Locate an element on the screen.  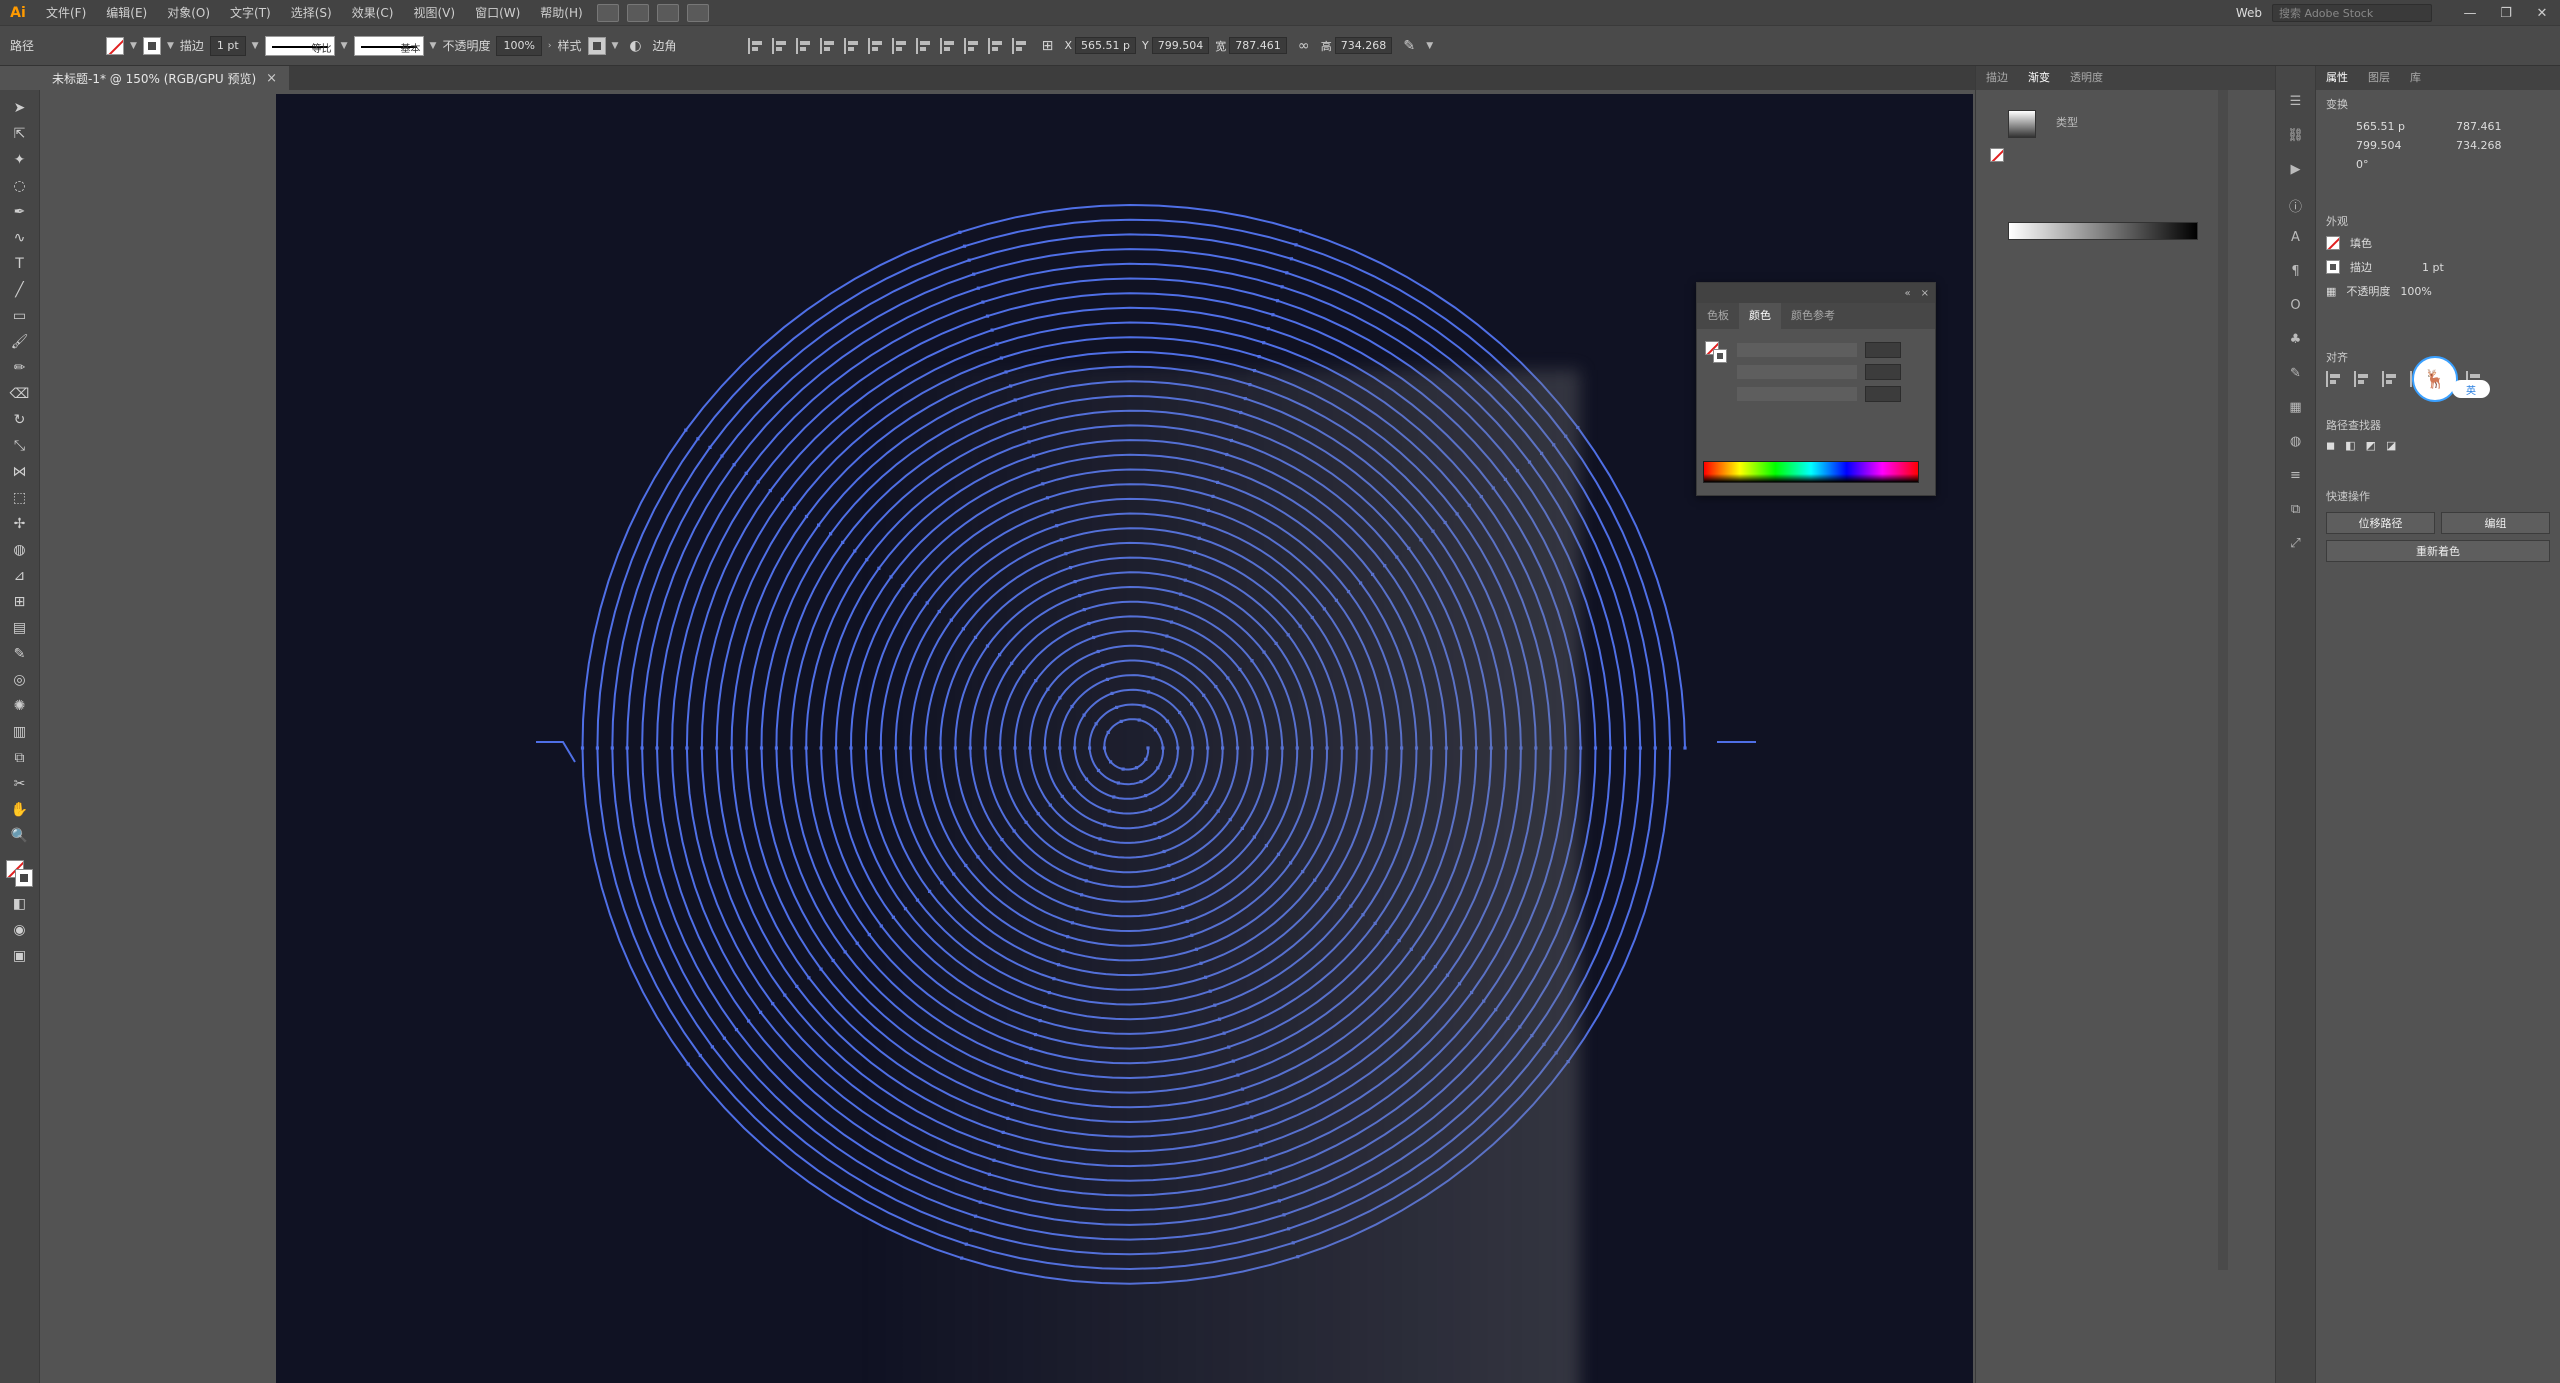
fill-stroke-control is located at coordinates (19, 874).